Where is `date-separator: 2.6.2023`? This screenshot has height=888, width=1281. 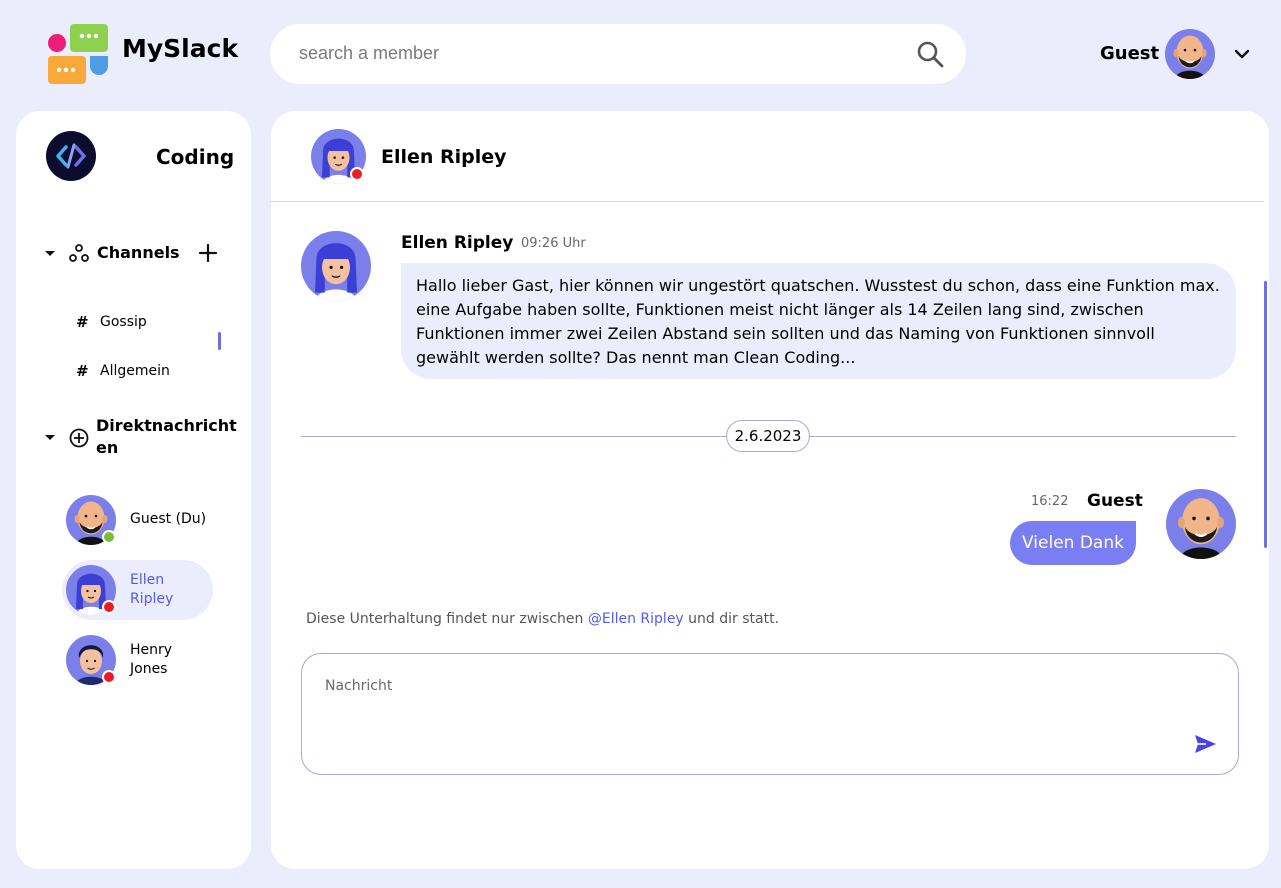 date-separator: 2.6.2023 is located at coordinates (768, 436).